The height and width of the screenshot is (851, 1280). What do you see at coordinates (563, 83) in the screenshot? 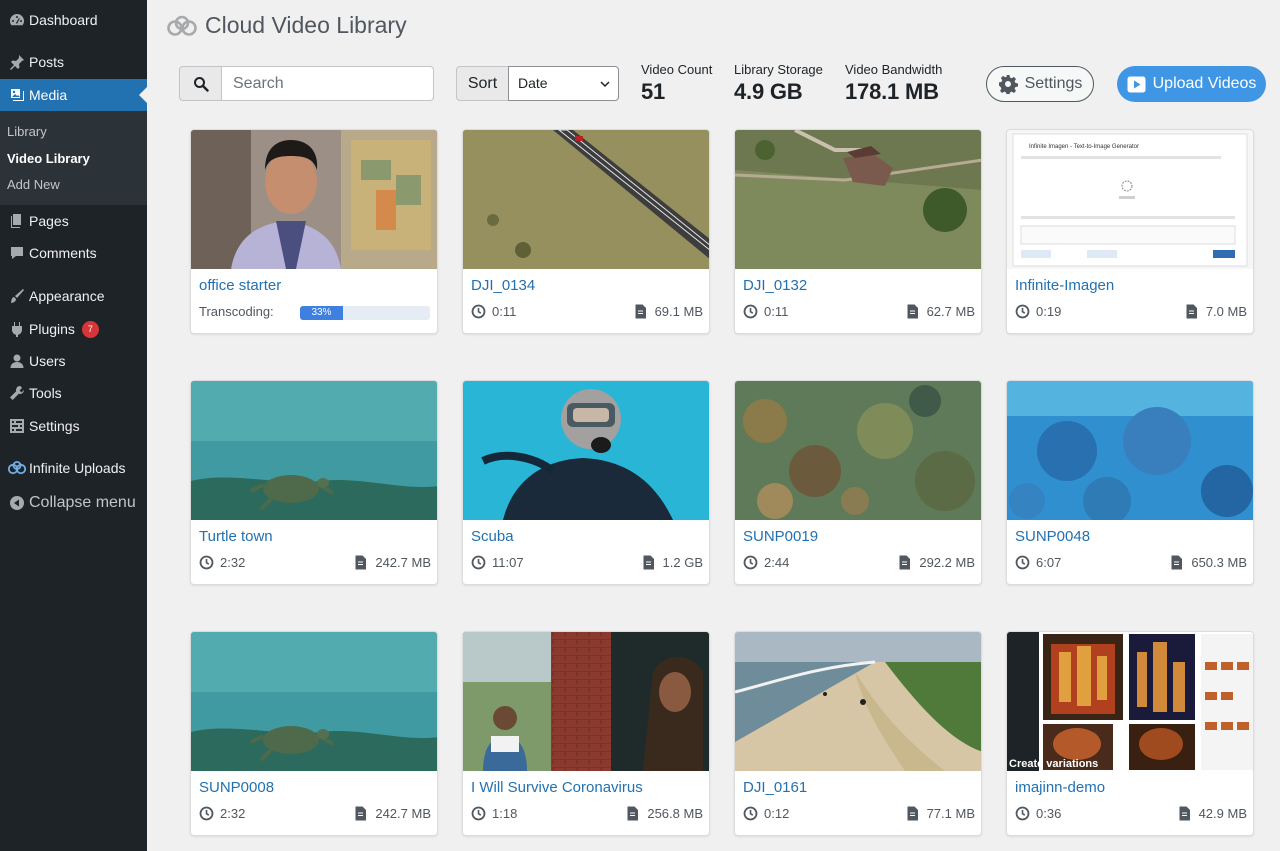
I see `sort-select: Date` at bounding box center [563, 83].